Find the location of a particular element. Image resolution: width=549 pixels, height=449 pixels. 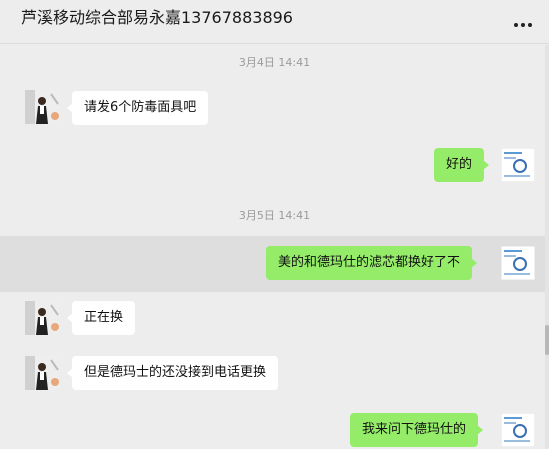

timestamp: 3月4日 14:41 is located at coordinates (274, 62).